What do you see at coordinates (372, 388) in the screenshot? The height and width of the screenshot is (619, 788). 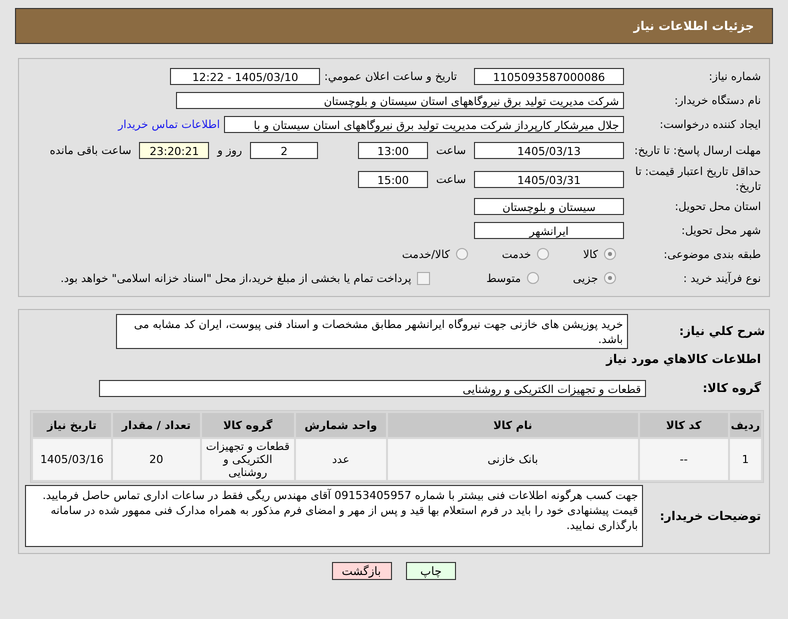 I see `value-field: قطعات و تجهیزات الکتریکی و روشنایی` at bounding box center [372, 388].